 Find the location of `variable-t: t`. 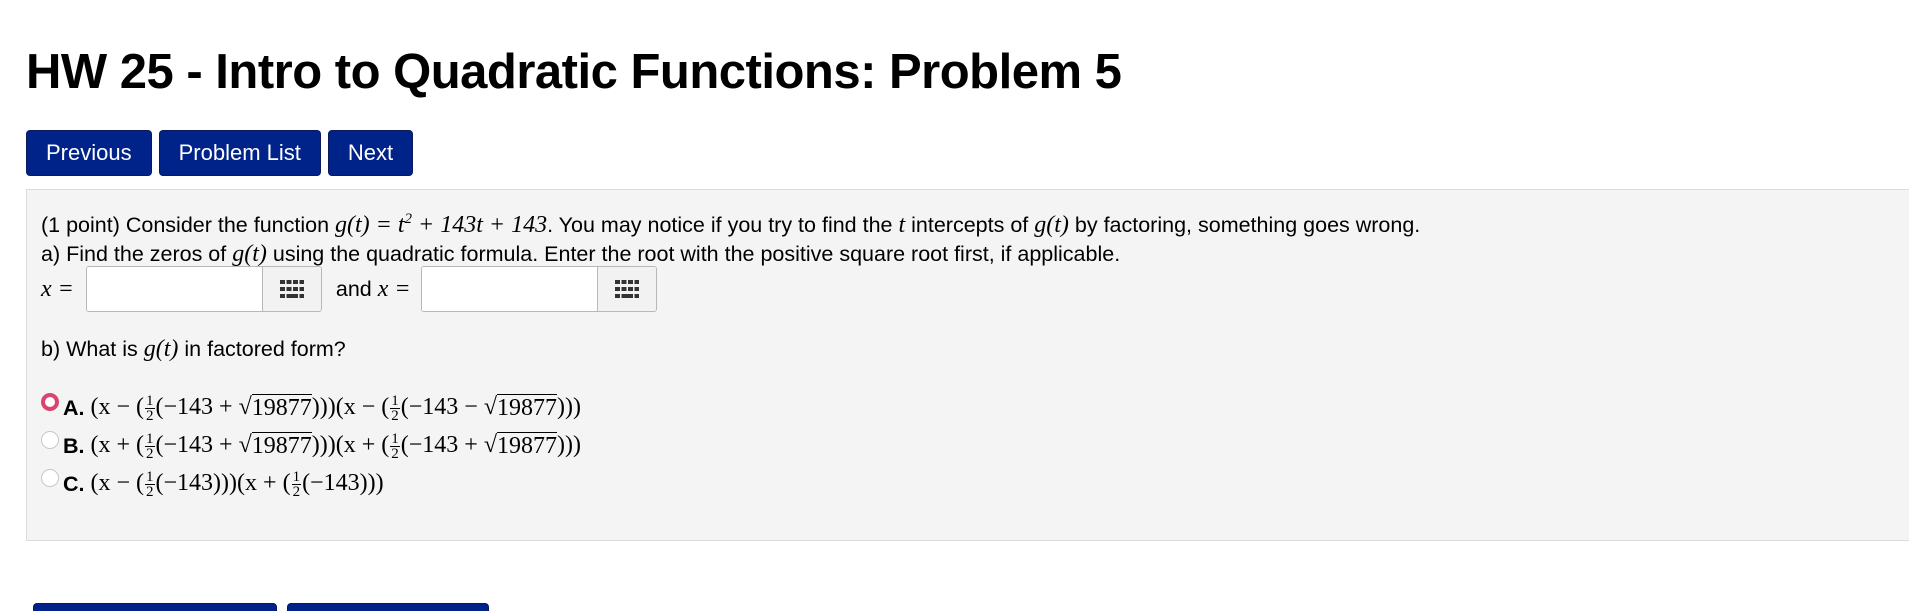

variable-t: t is located at coordinates (902, 225).